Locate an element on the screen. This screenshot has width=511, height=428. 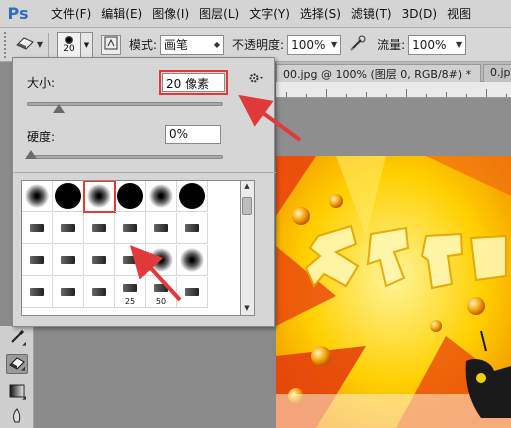
hardness-label: 硬度: is located at coordinates (41, 137).